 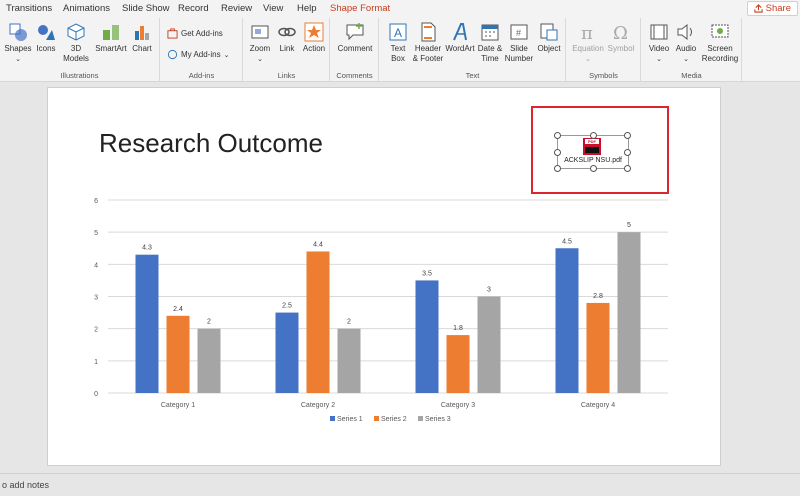 What do you see at coordinates (427, 273) in the screenshot?
I see `data-label: 3.5` at bounding box center [427, 273].